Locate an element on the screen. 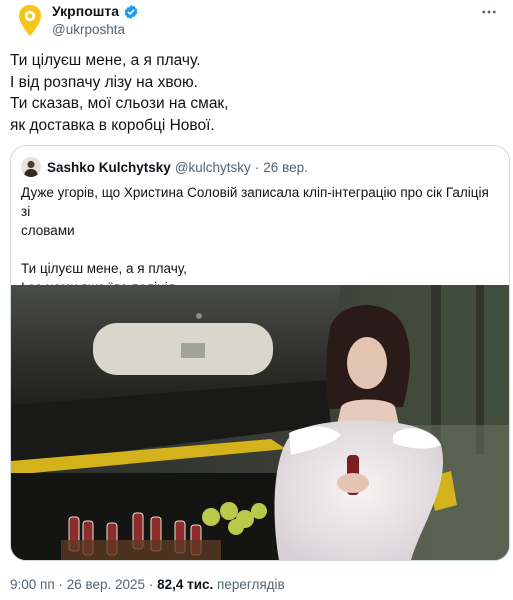 The image size is (513, 600). tweet-line: Ти сказав, мої сльози на смак, is located at coordinates (119, 103).